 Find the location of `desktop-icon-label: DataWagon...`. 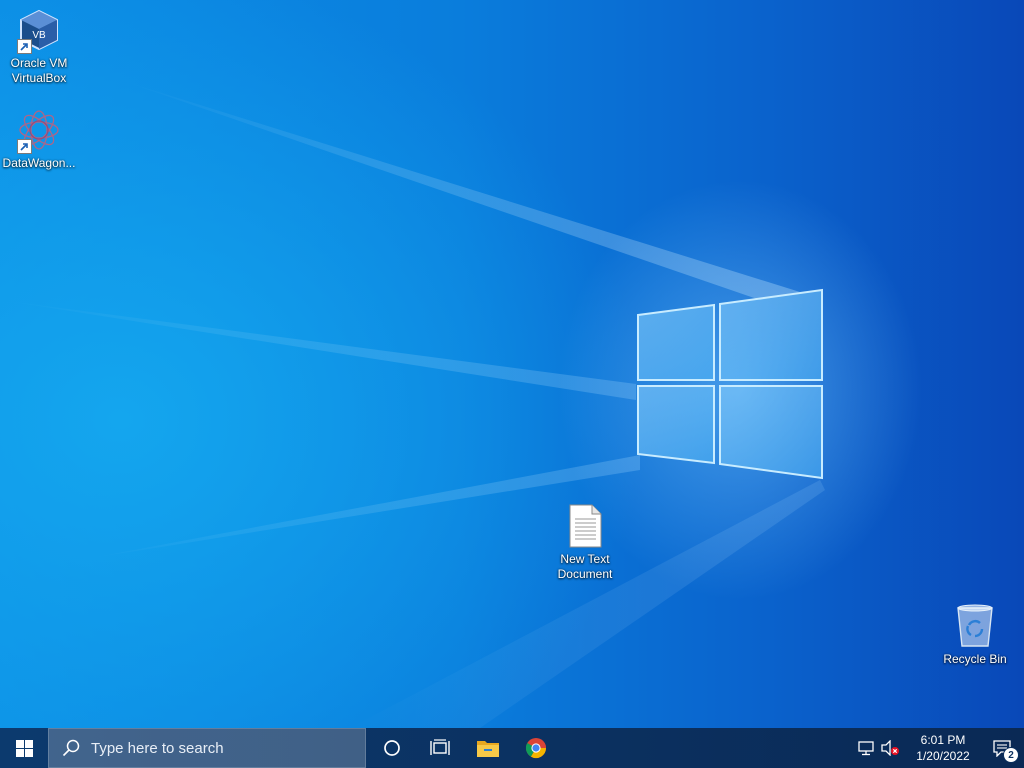

desktop-icon-label: DataWagon... is located at coordinates (39, 163).